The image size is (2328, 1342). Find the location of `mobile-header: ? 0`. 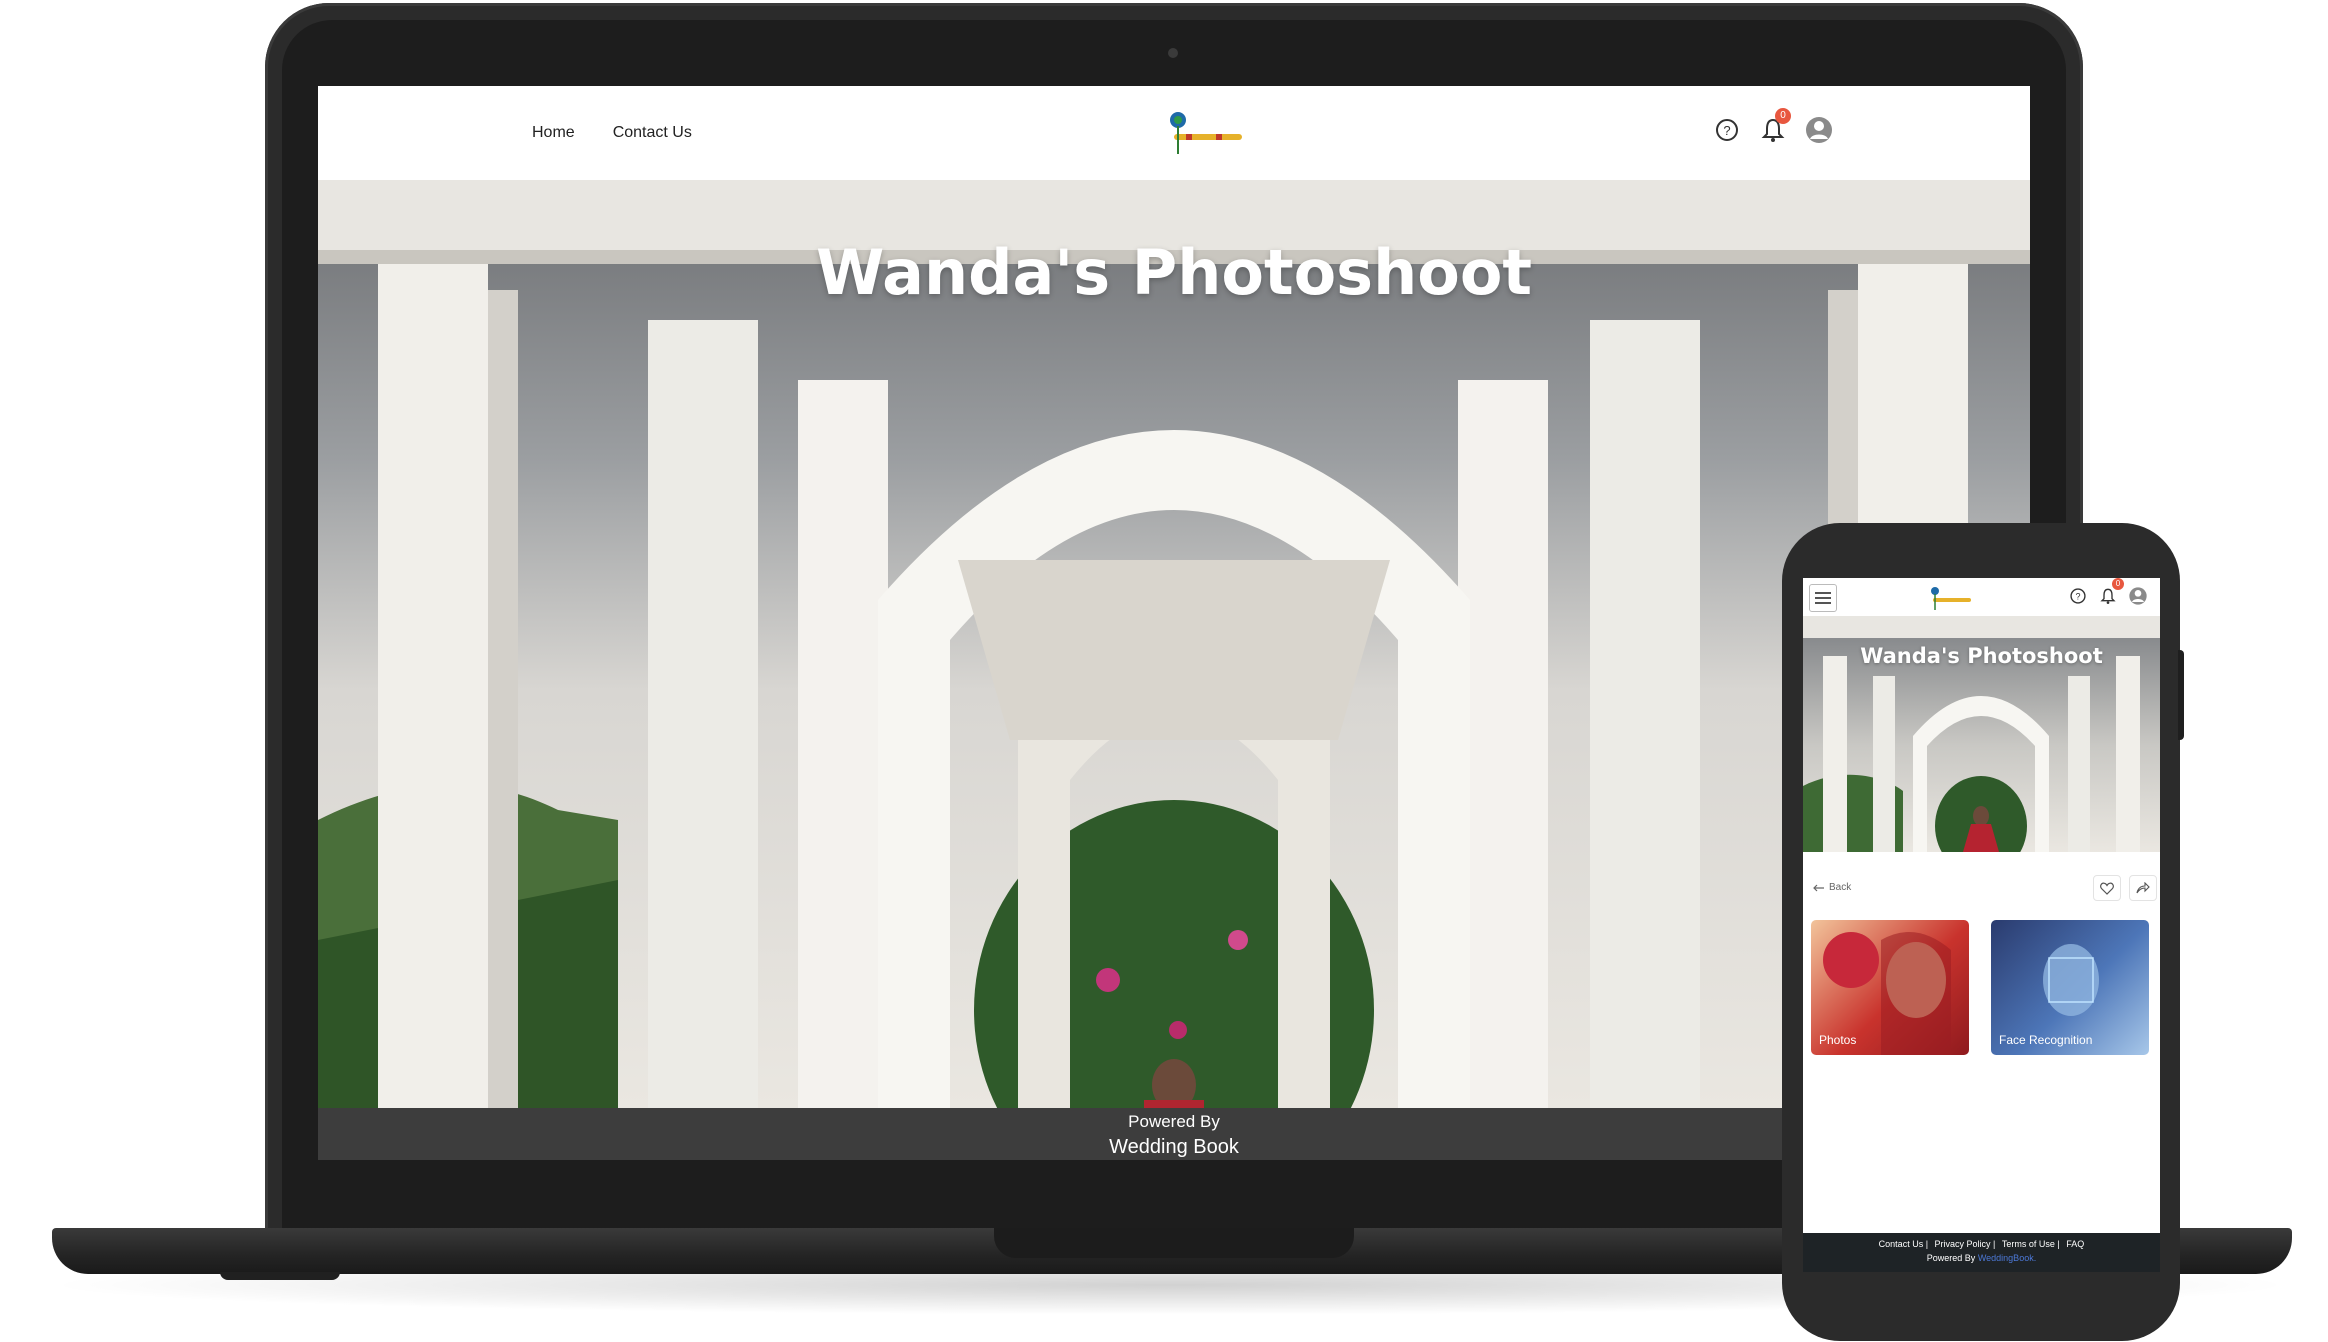

mobile-header: ? 0 is located at coordinates (1981, 597).